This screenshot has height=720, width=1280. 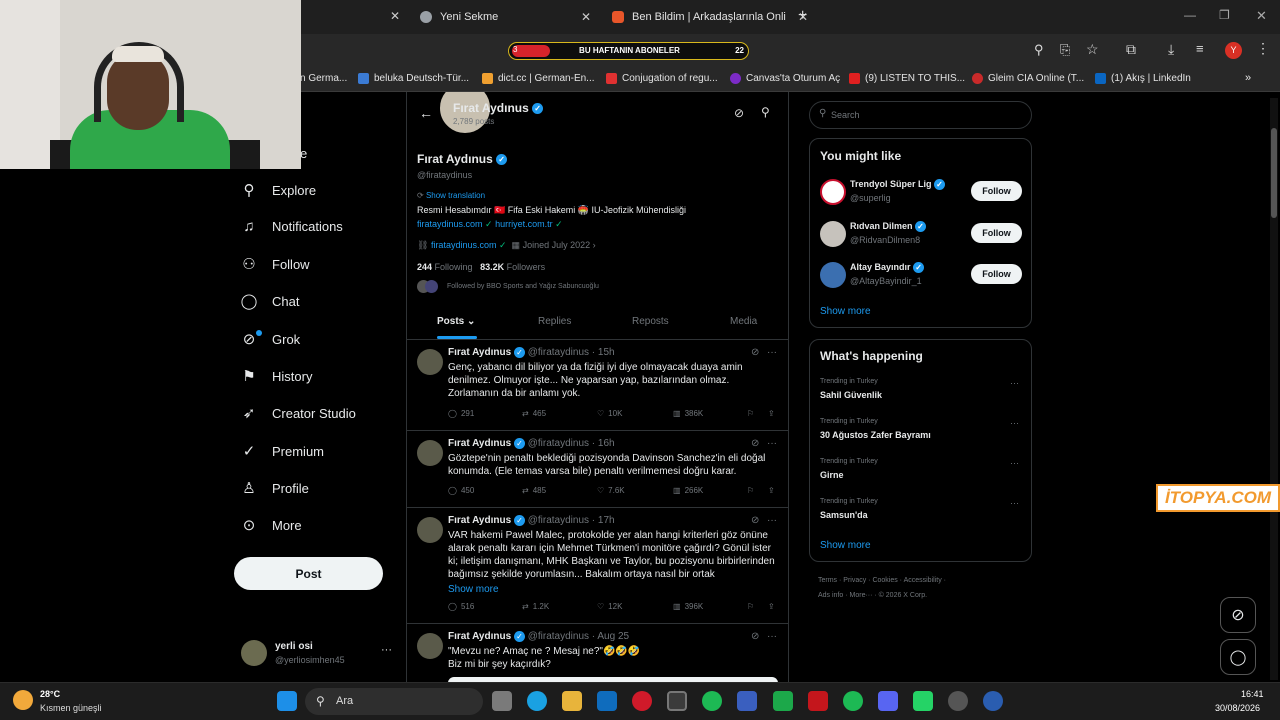 I want to click on suggestion-item: Altay Bayındır ✓ @AltayBayindir_1 Follow, so click(x=921, y=275).